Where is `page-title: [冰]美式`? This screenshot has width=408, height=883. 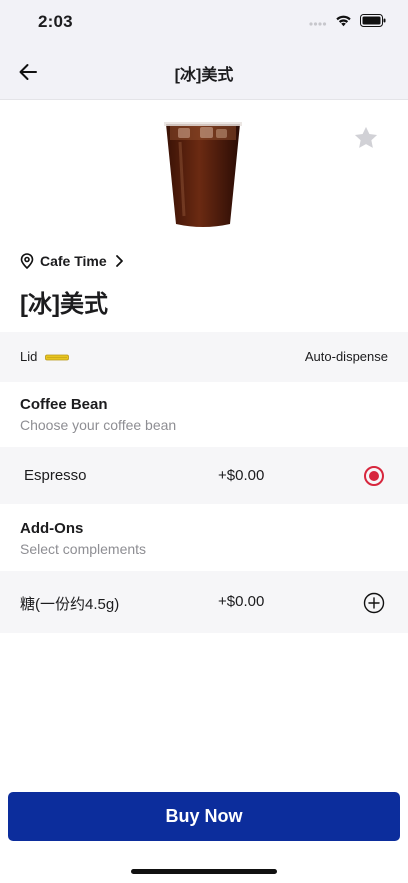 page-title: [冰]美式 is located at coordinates (204, 75).